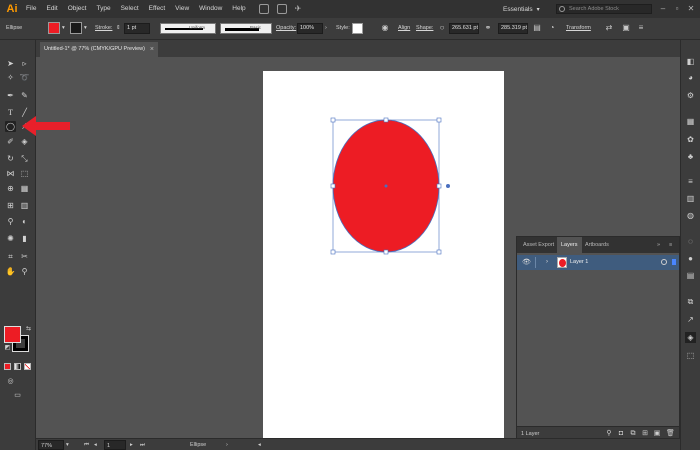  Describe the element at coordinates (690, 319) in the screenshot. I see `export-icon: ↗` at that location.